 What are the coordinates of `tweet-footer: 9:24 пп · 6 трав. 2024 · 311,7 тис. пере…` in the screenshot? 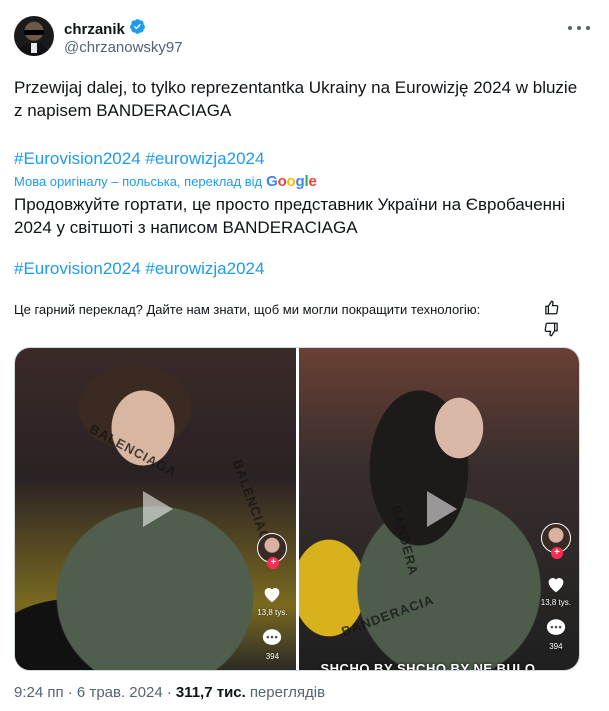 It's located at (169, 692).